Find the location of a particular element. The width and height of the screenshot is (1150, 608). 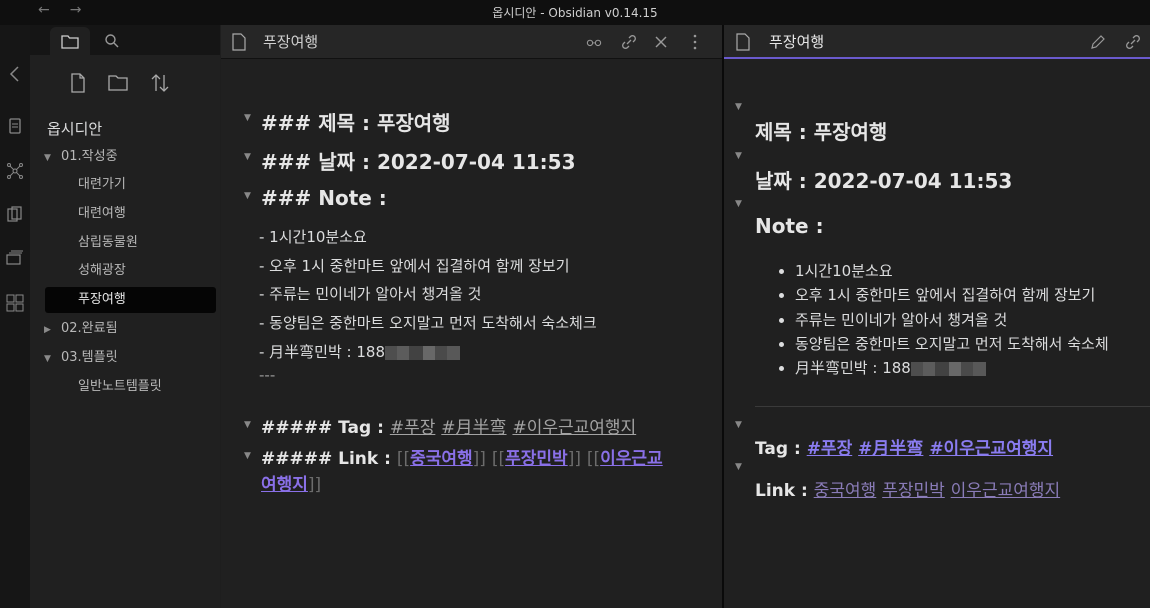

tab-file-explorer is located at coordinates (70, 41).